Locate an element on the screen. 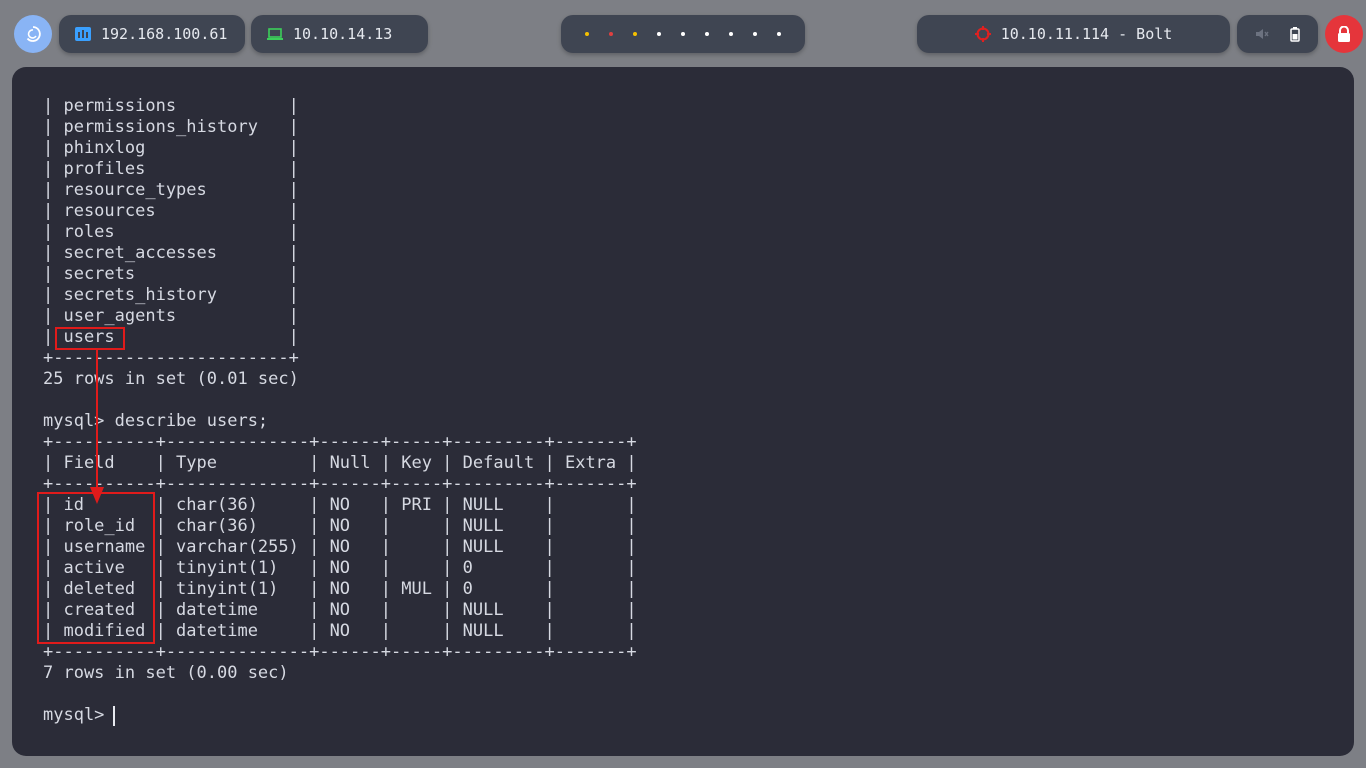  terminal-line: mysql> describe users; is located at coordinates (156, 421).